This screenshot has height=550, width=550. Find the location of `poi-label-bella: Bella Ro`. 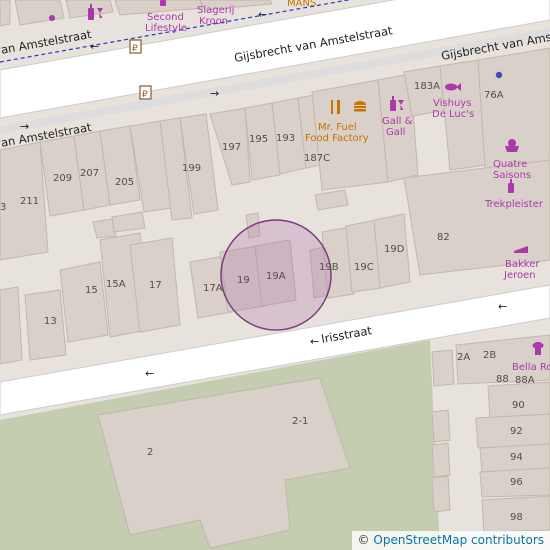

poi-label-bella: Bella Ro is located at coordinates (531, 367).